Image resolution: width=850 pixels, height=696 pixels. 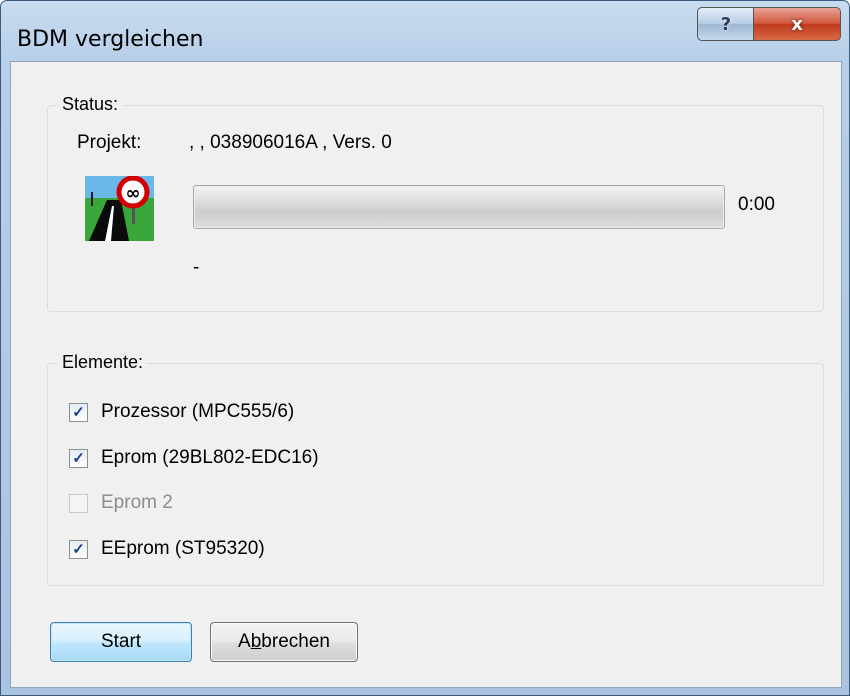 I want to click on checkbox-label-eeprom: EEprom (ST95320), so click(x=183, y=549).